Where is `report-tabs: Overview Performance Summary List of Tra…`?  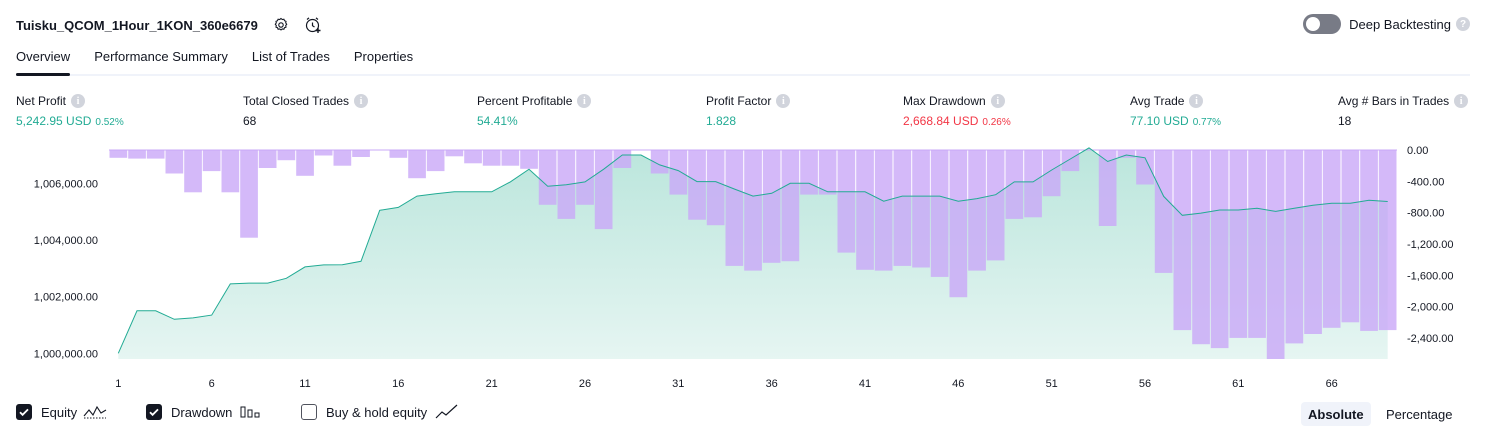
report-tabs: Overview Performance Summary List of Tra… is located at coordinates (743, 61).